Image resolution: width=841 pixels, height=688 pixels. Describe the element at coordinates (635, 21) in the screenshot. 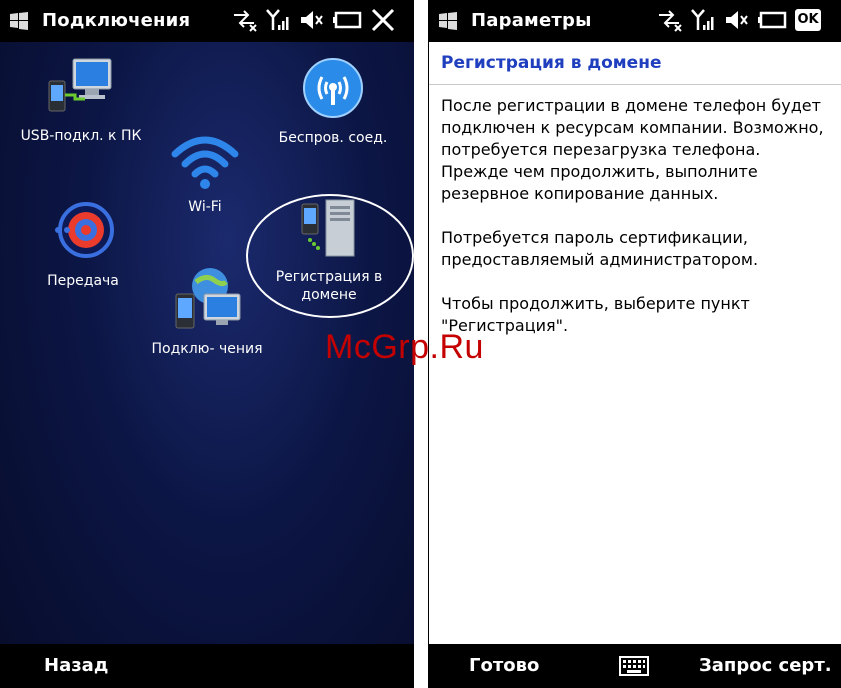

I see `title-bar: Параметры OK` at that location.